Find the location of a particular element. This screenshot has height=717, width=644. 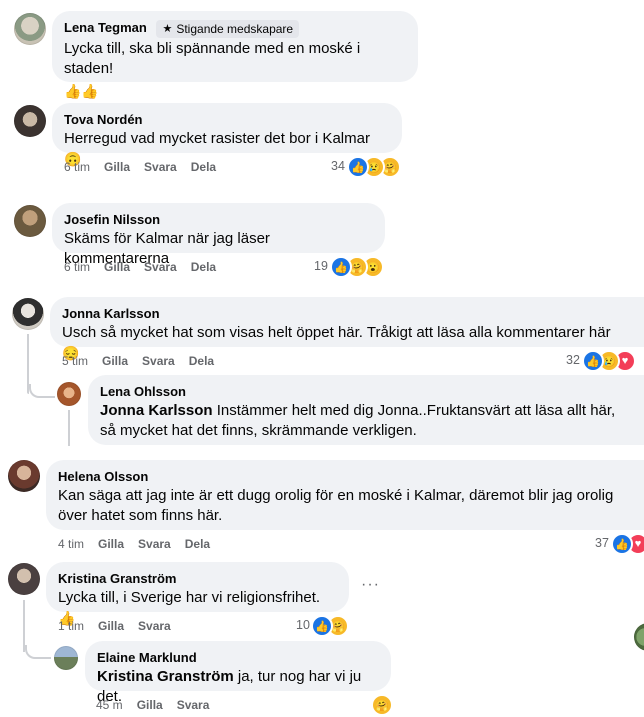

reaction-count: 10 is located at coordinates (303, 625).